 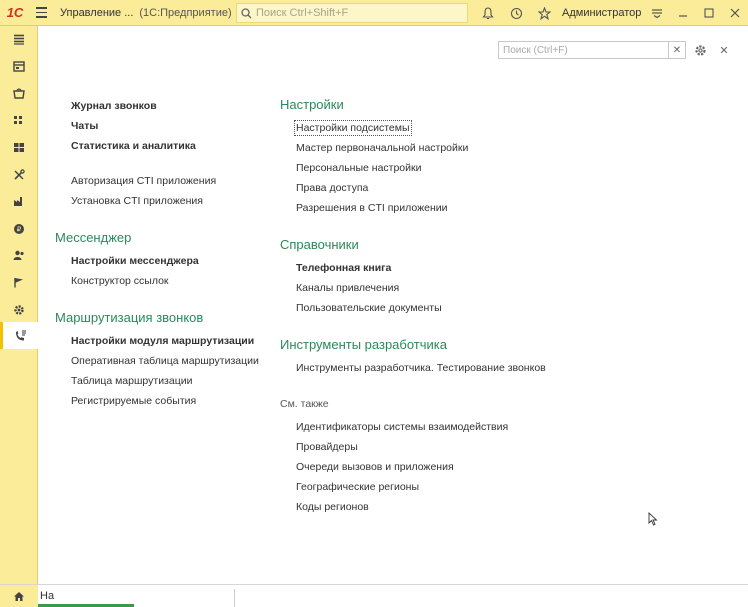 What do you see at coordinates (332, 507) in the screenshot?
I see `link-region-codes: Коды регионов` at bounding box center [332, 507].